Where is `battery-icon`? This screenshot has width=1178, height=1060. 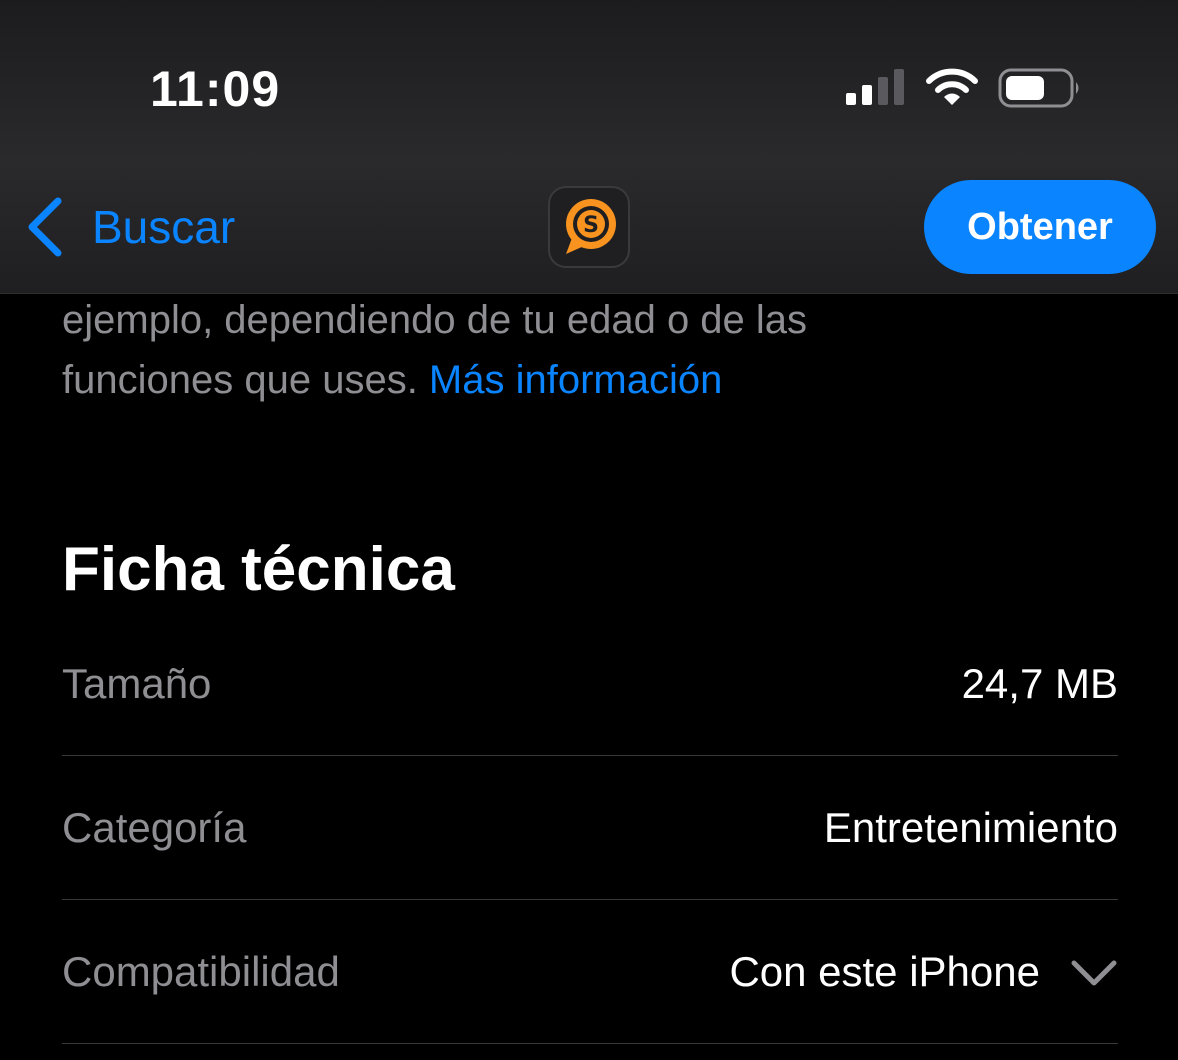 battery-icon is located at coordinates (1038, 88).